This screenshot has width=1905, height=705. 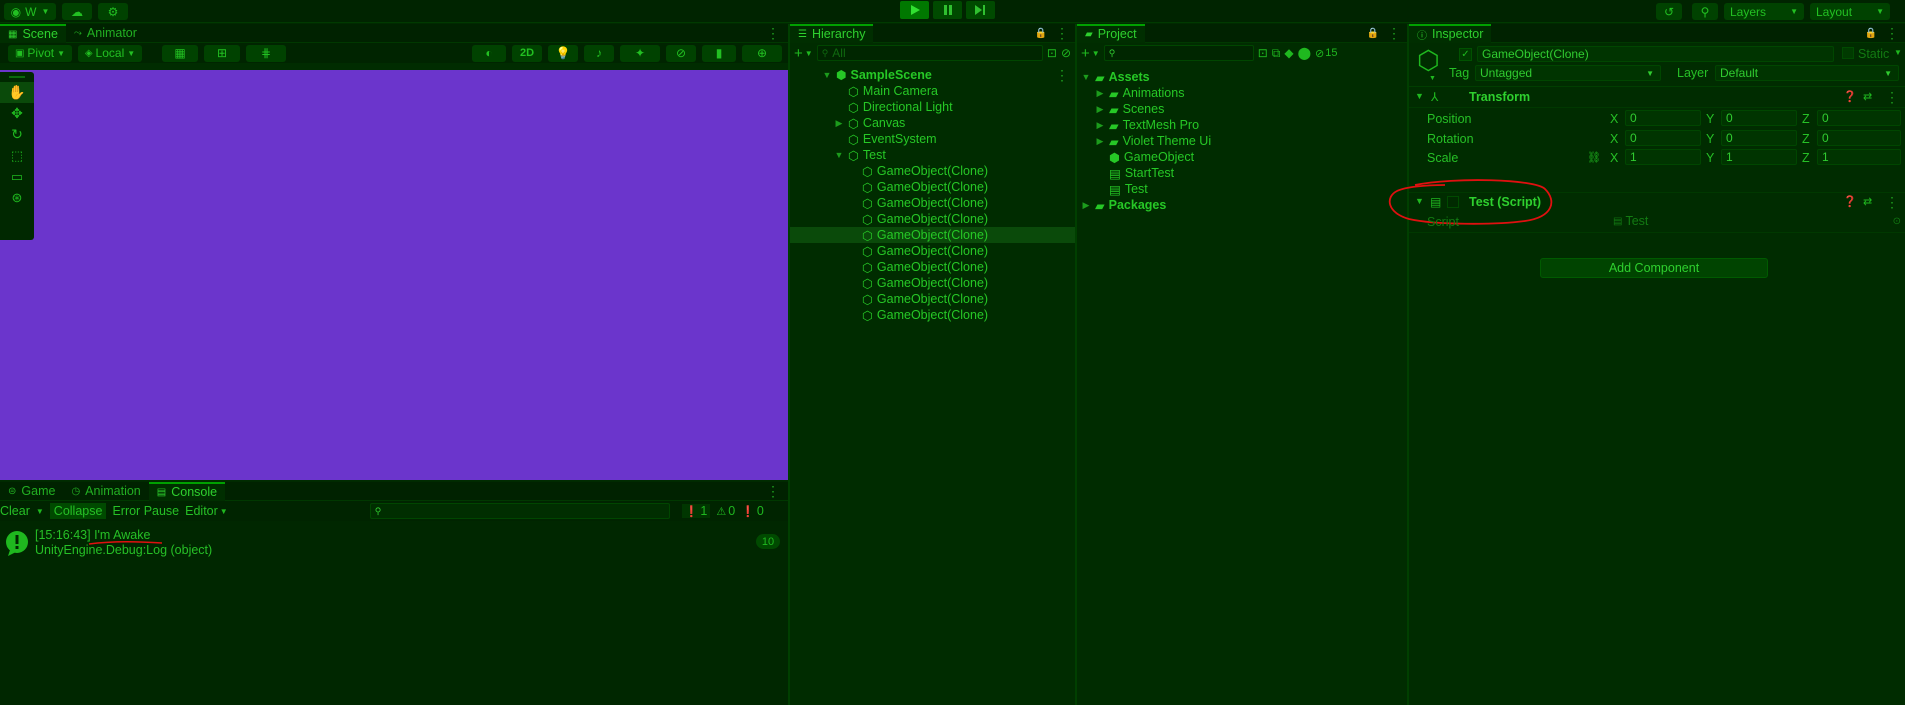 I want to click on tree-item-eventsystem: ⬡ EventSystem, so click(x=932, y=139).